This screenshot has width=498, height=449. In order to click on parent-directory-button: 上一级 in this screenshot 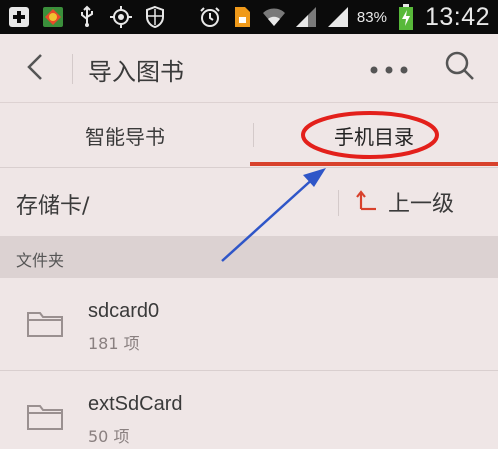, I will do `click(405, 202)`.